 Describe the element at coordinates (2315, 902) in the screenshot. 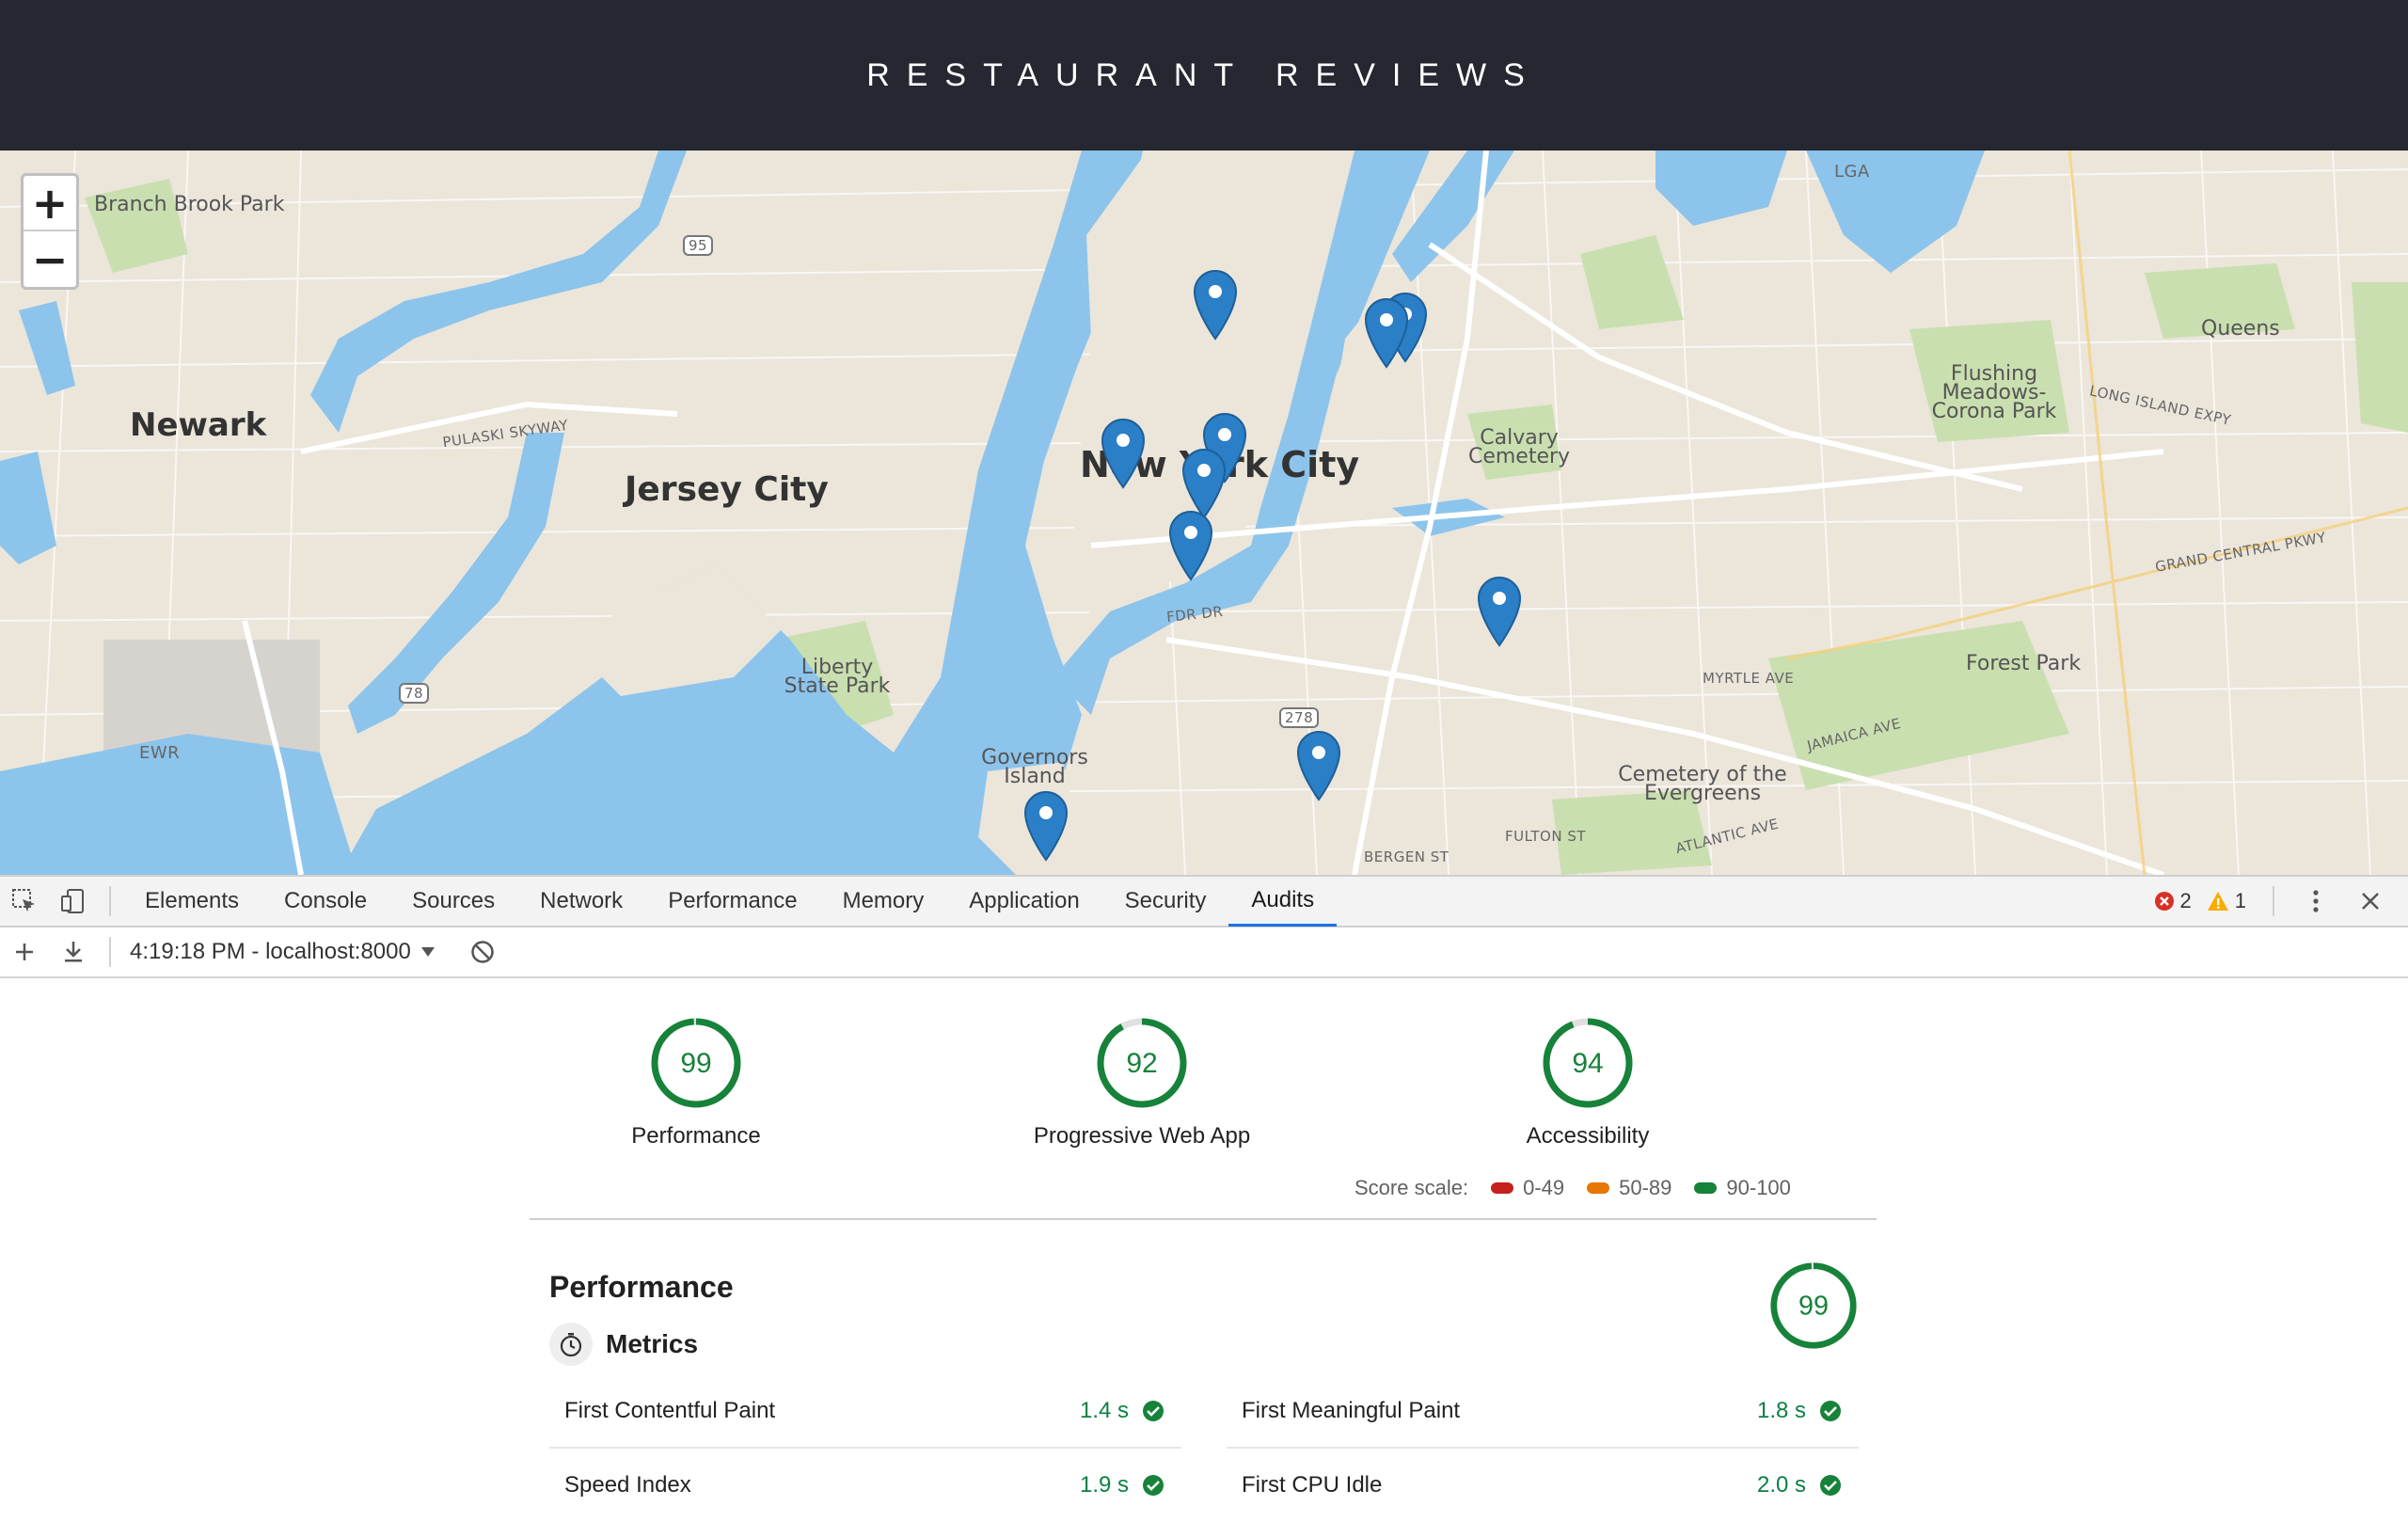

I see `more-options-icon` at that location.